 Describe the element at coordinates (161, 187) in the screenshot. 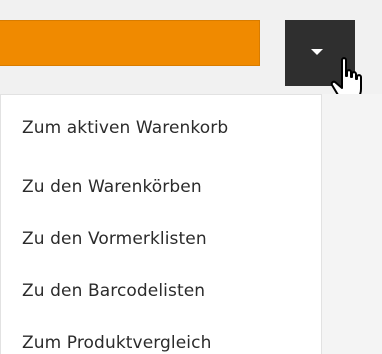

I see `menu-item-carts: Zu den Warenkörben` at that location.